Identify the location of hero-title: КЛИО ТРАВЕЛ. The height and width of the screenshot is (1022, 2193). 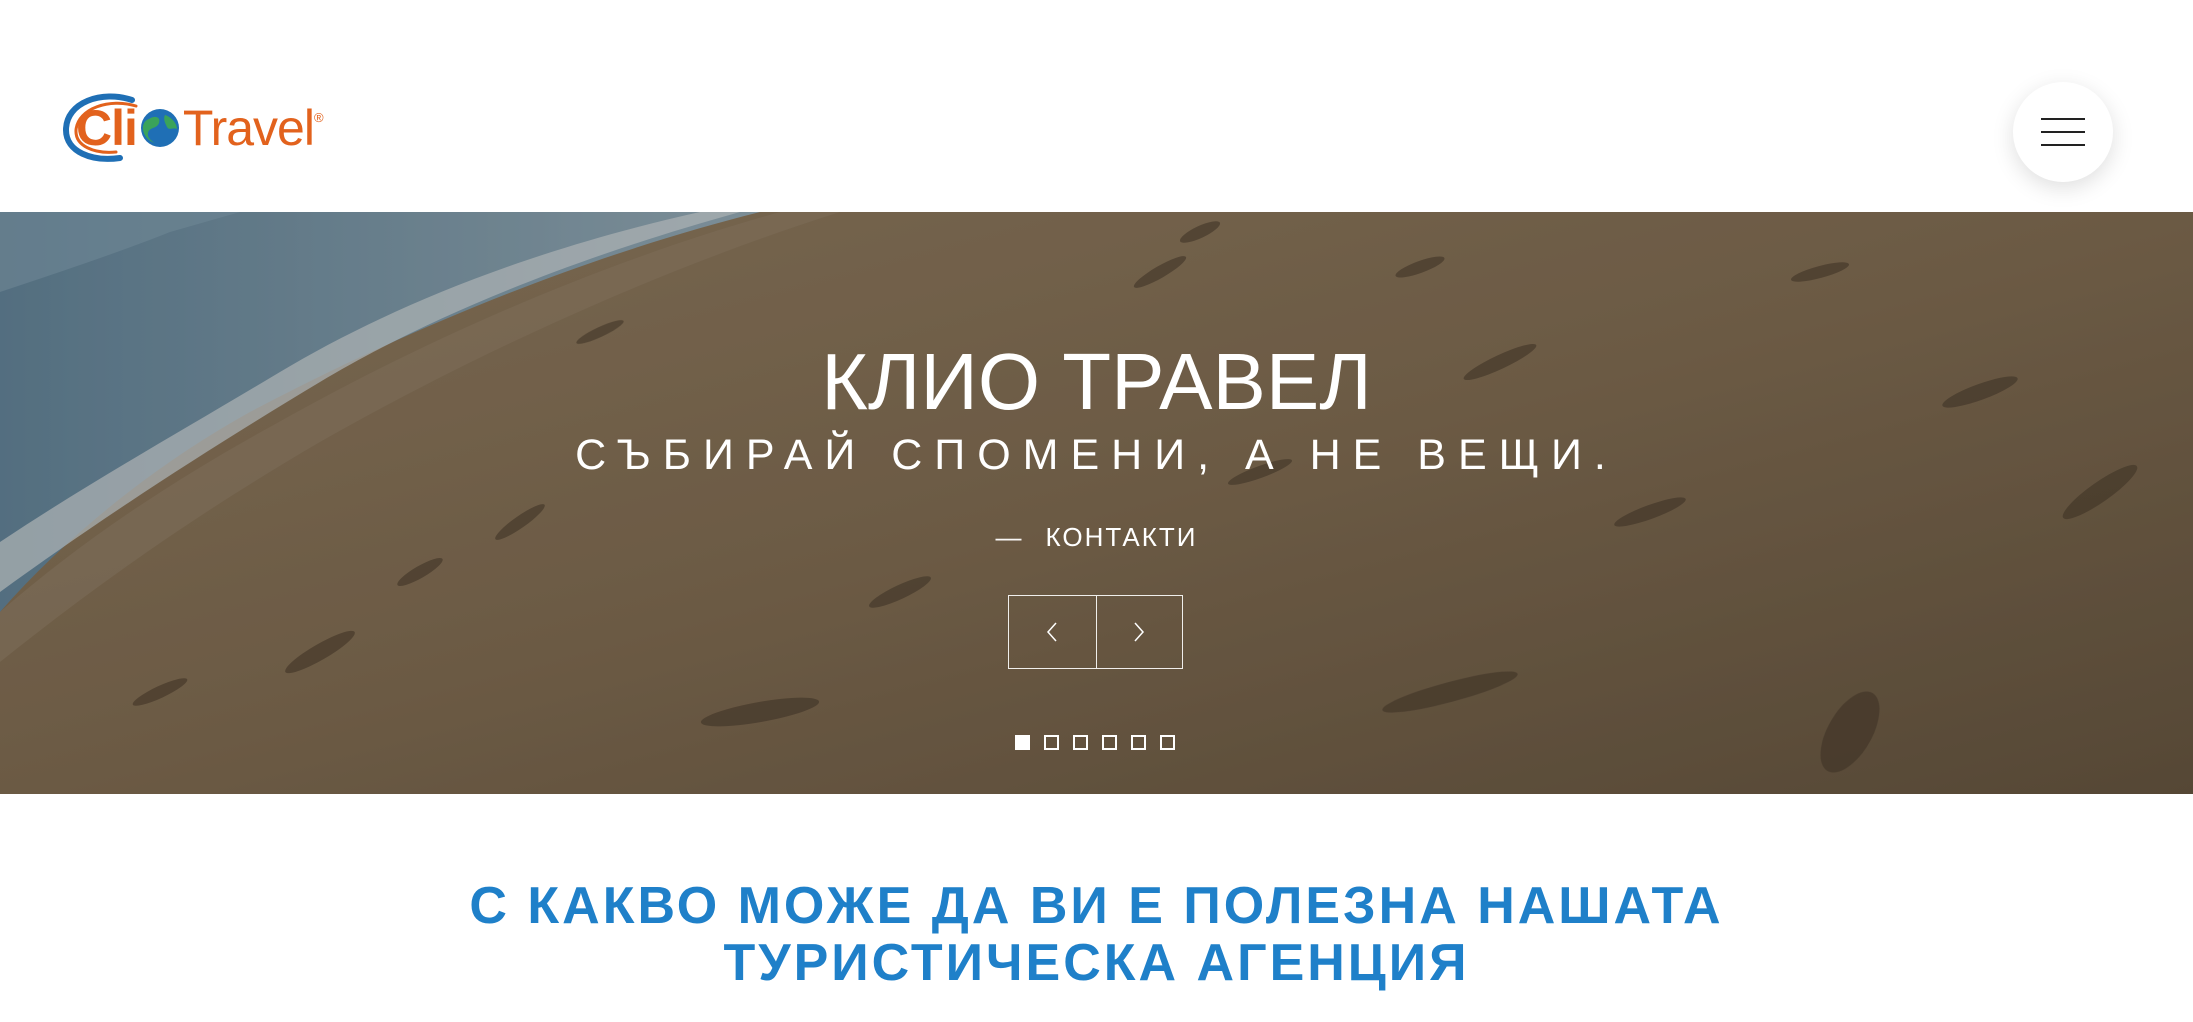
(1096, 381).